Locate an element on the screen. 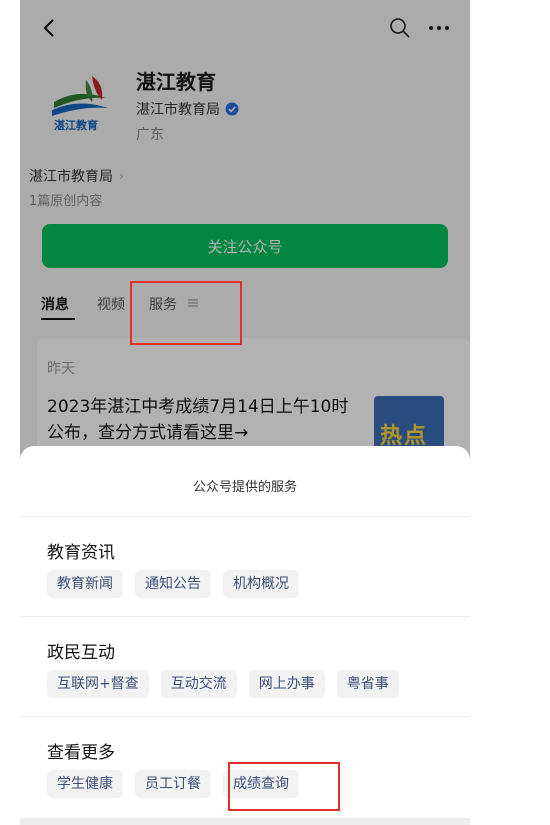 The height and width of the screenshot is (825, 550). highlight-box-score-query is located at coordinates (284, 786).